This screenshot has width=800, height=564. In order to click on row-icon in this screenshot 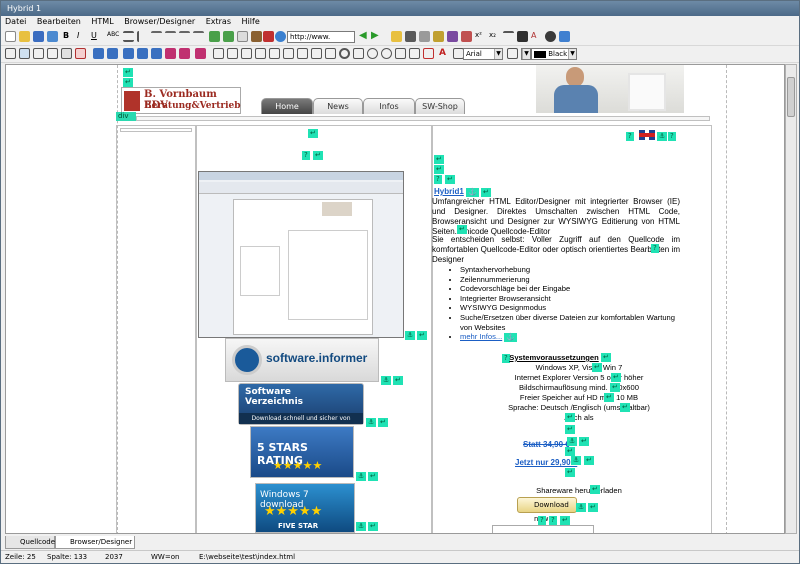, I will do `click(38, 53)`.